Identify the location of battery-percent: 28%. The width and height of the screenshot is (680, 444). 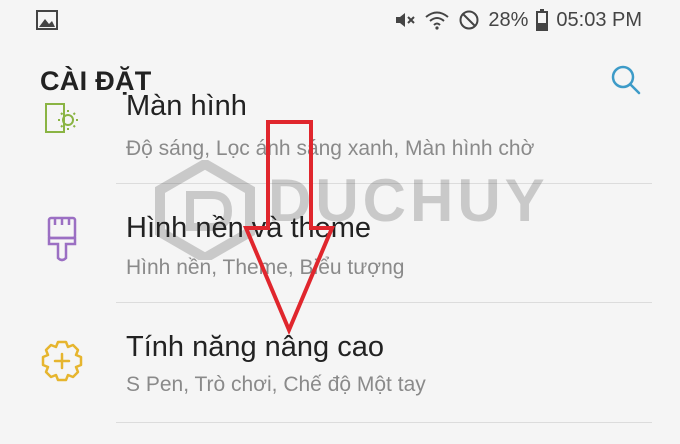
(508, 19).